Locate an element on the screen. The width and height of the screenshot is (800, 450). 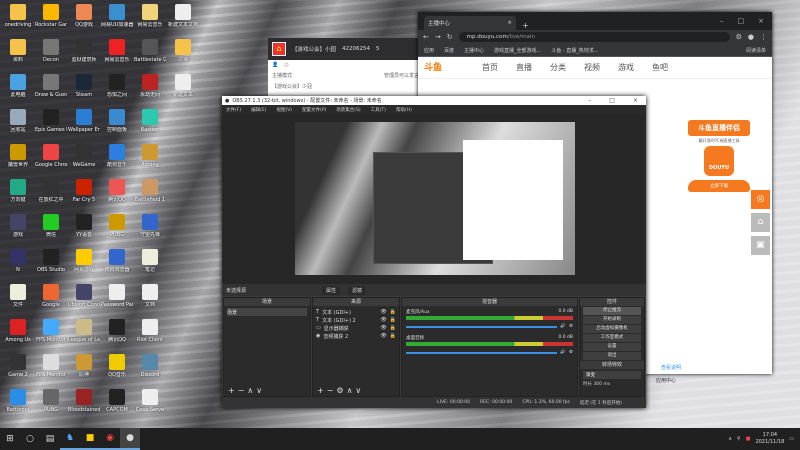
desktop-icon: 搜狗浏览器 is located at coordinates (117, 261).